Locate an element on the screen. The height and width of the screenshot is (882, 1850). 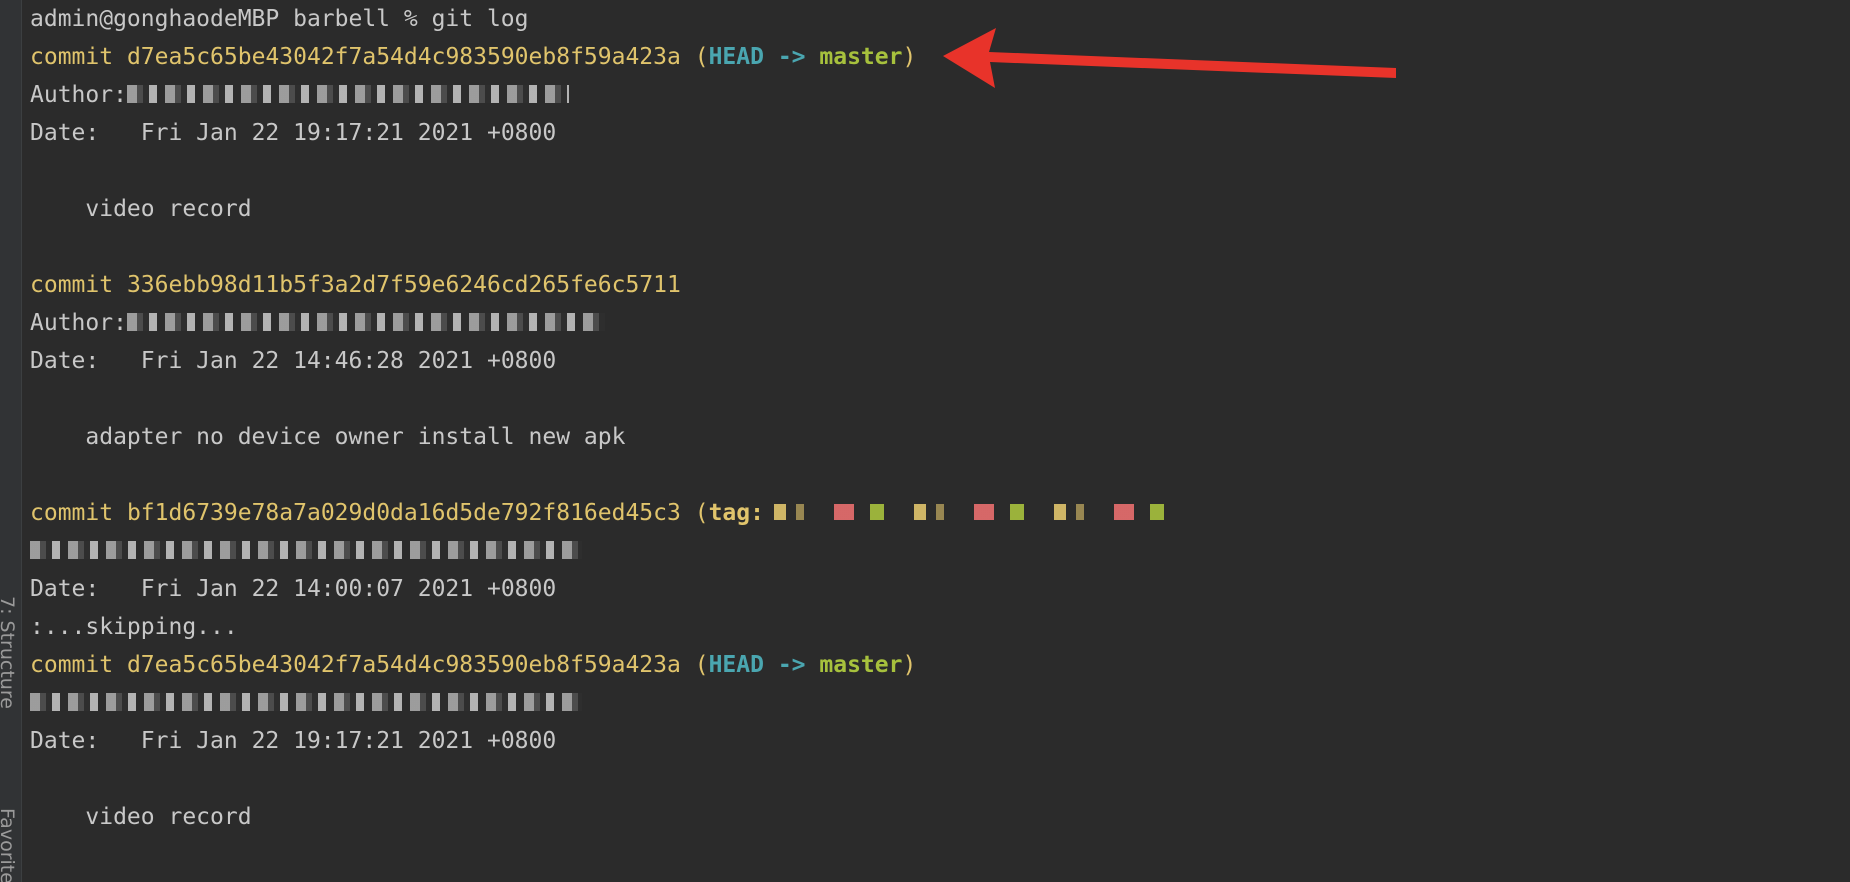
commit-hash: bf1d6739e78a7a029d0da16d5de792f816ed45c3 is located at coordinates (403, 513).